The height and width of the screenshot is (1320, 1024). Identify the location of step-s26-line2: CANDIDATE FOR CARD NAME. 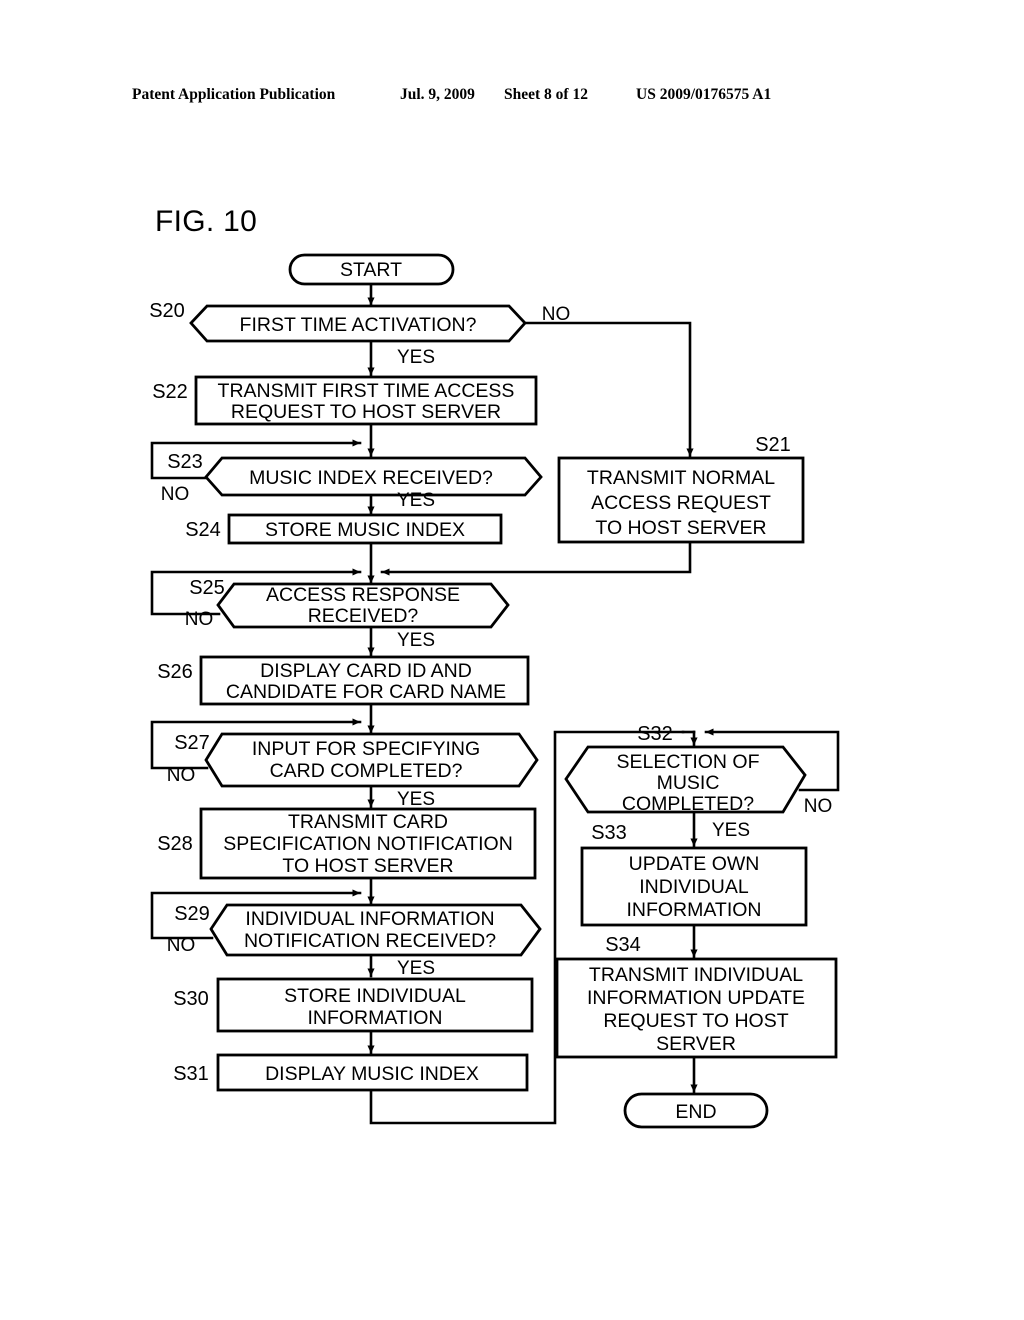
(366, 692).